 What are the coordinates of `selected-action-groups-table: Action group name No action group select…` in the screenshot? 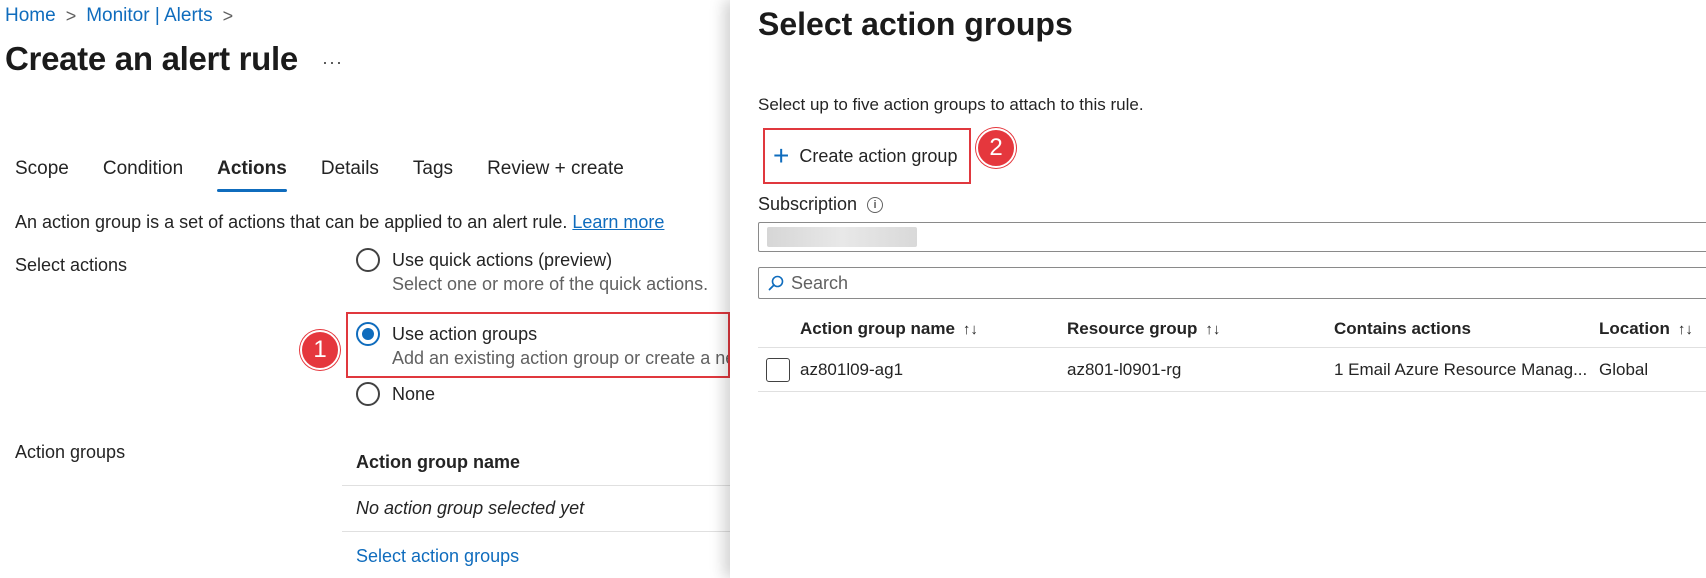 It's located at (536, 509).